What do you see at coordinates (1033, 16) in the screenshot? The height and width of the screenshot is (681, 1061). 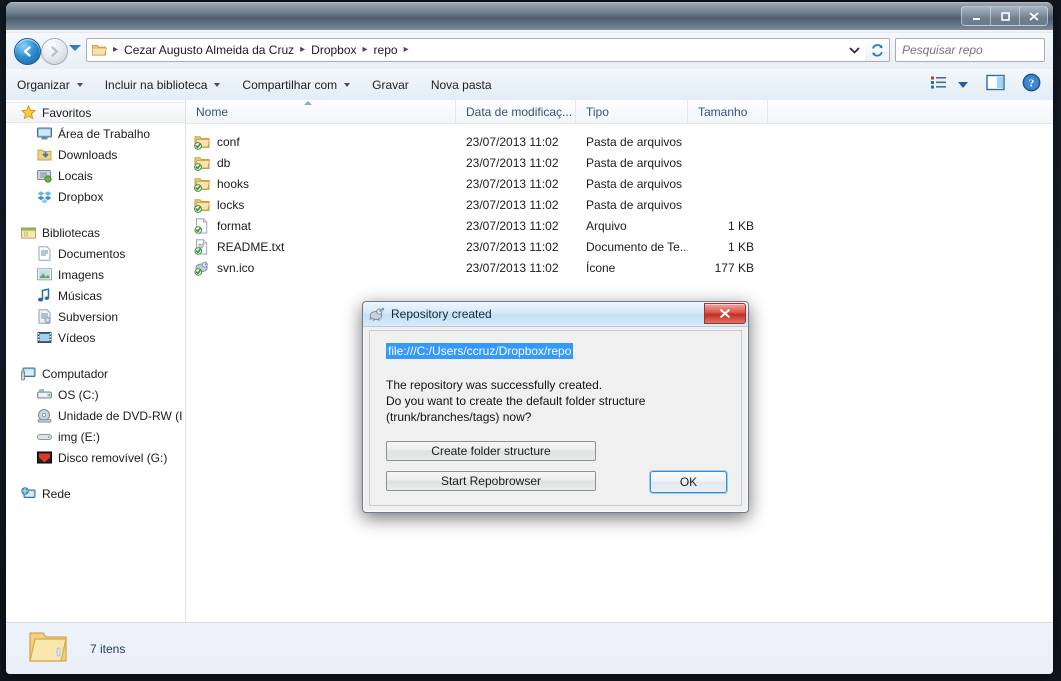 I see `close-button` at bounding box center [1033, 16].